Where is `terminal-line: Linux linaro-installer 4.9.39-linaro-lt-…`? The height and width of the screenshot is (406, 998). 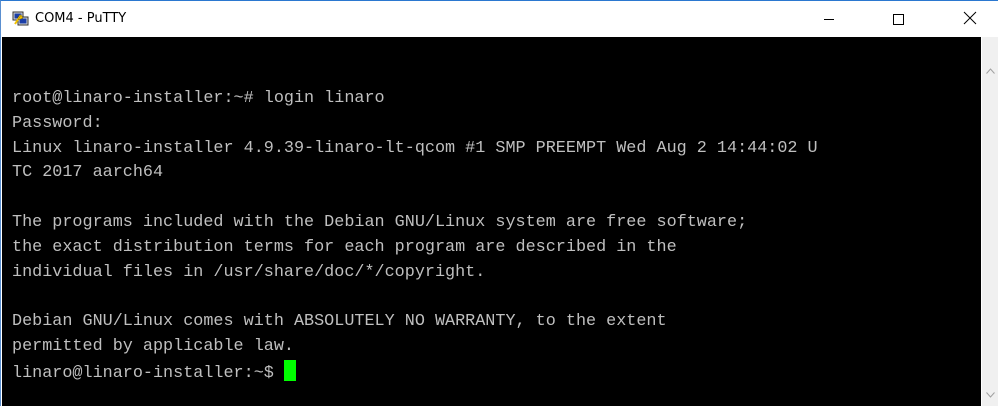 terminal-line: Linux linaro-installer 4.9.39-linaro-lt-… is located at coordinates (415, 148).